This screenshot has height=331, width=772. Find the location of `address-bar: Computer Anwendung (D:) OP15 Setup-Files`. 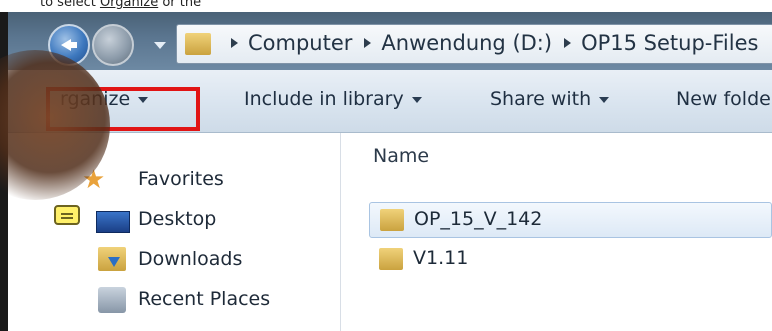

address-bar: Computer Anwendung (D:) OP15 Setup-Files is located at coordinates (474, 44).